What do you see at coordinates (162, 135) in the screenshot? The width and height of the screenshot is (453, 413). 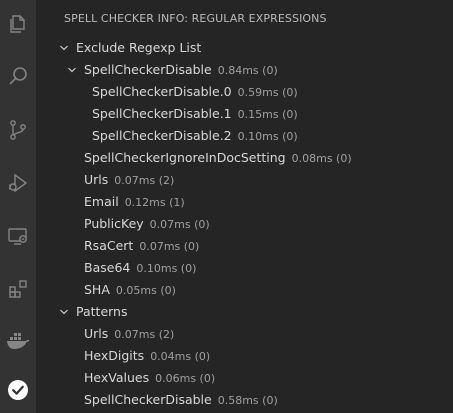 I see `tree-item-label: SpellCheckerDisable.2` at bounding box center [162, 135].